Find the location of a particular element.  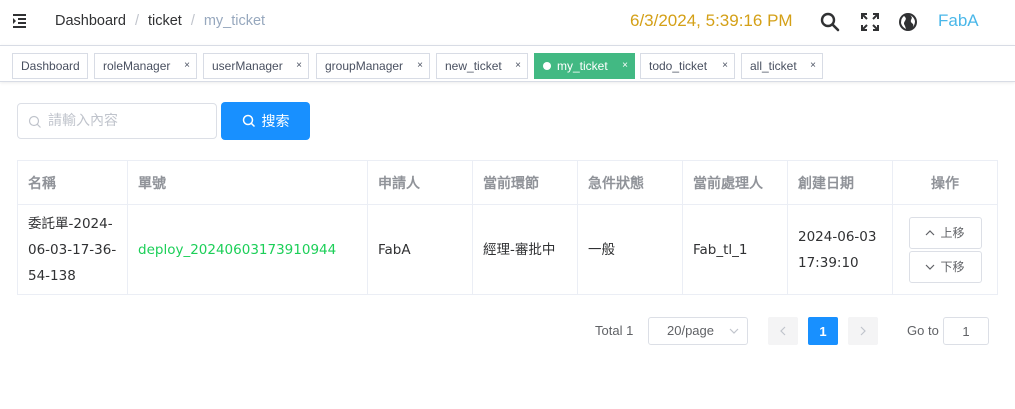

current-datetime: 6/3/2024, 5:39:16 PM is located at coordinates (711, 20).